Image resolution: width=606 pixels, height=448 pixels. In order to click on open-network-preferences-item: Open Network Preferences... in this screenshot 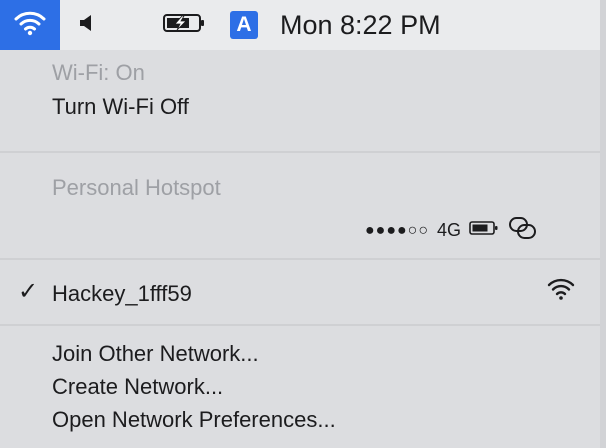, I will do `click(194, 420)`.